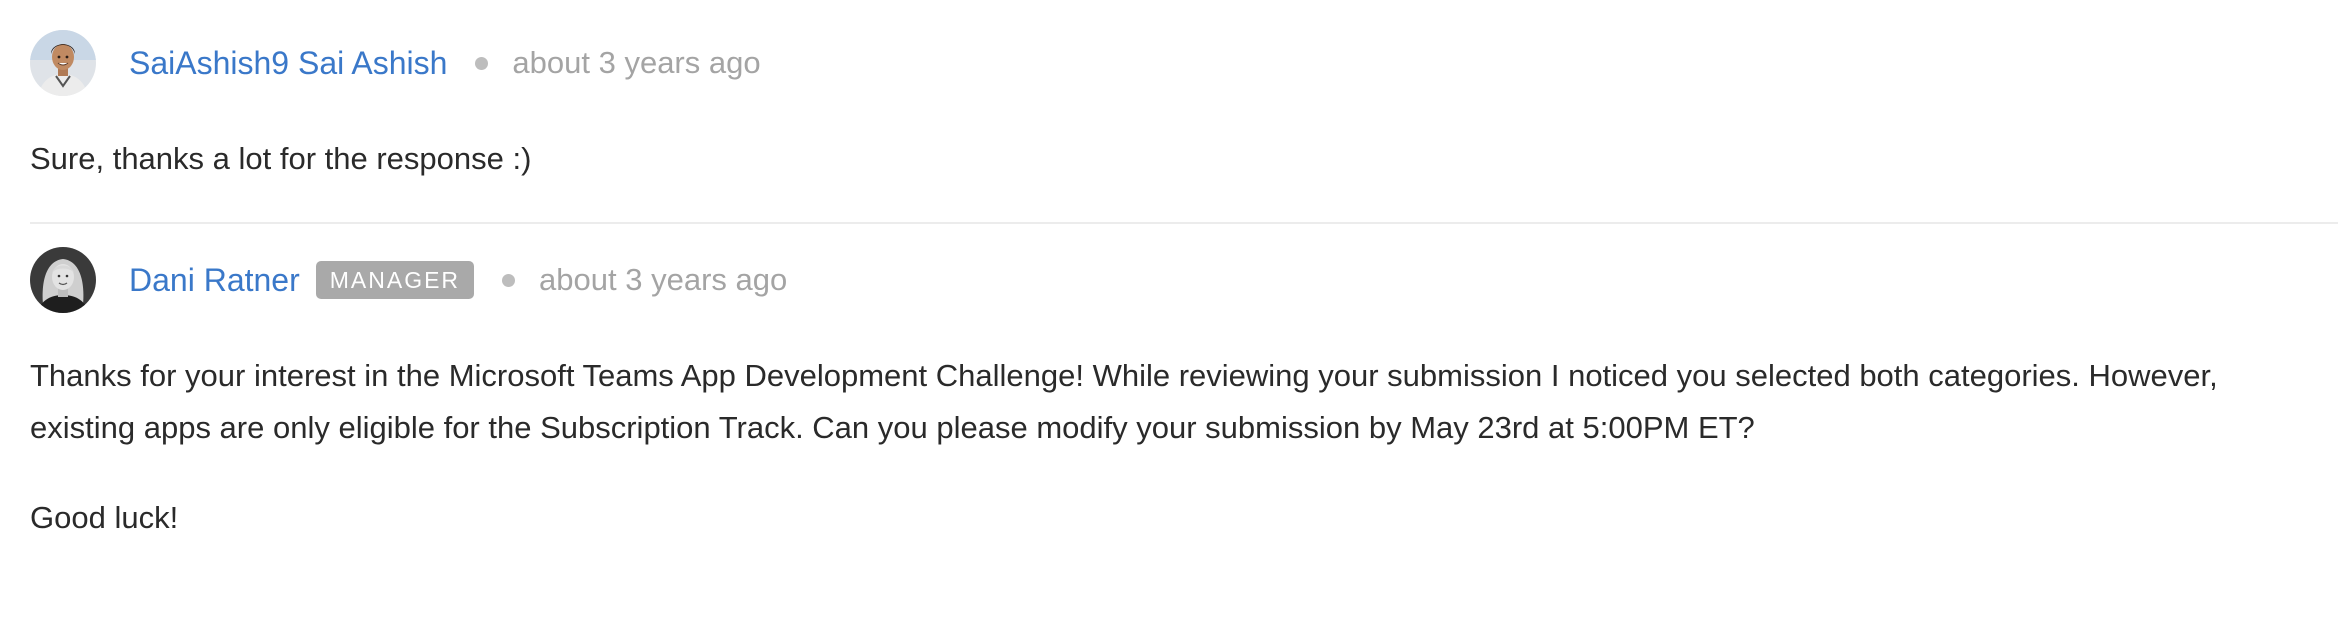 The height and width of the screenshot is (622, 2338). What do you see at coordinates (281, 158) in the screenshot?
I see `comment-body: Sure, thanks a lot for the response :)` at bounding box center [281, 158].